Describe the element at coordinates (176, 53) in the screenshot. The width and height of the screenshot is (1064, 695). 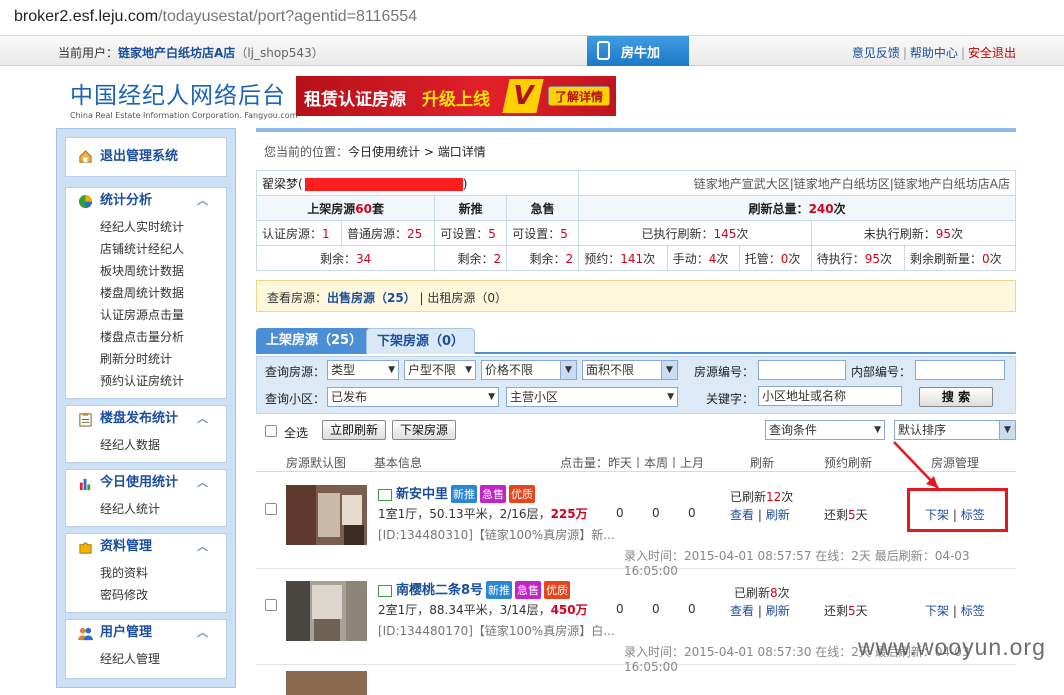
I see `user-name: 链家地产白纸坊店A店` at that location.